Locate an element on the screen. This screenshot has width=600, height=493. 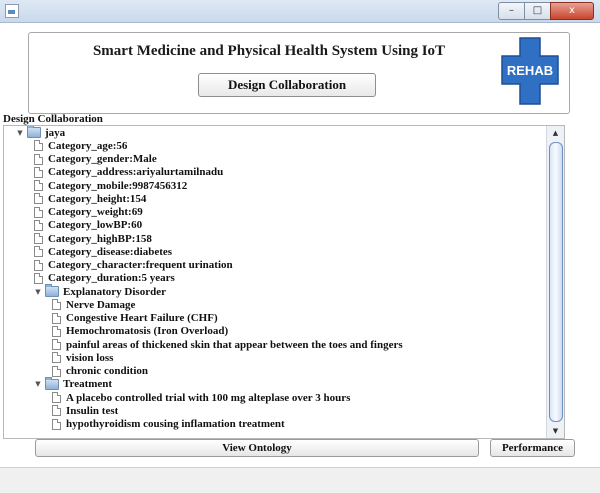
tree-node-label: Hemochromatosis (Iron Overload) is located at coordinates (147, 331).